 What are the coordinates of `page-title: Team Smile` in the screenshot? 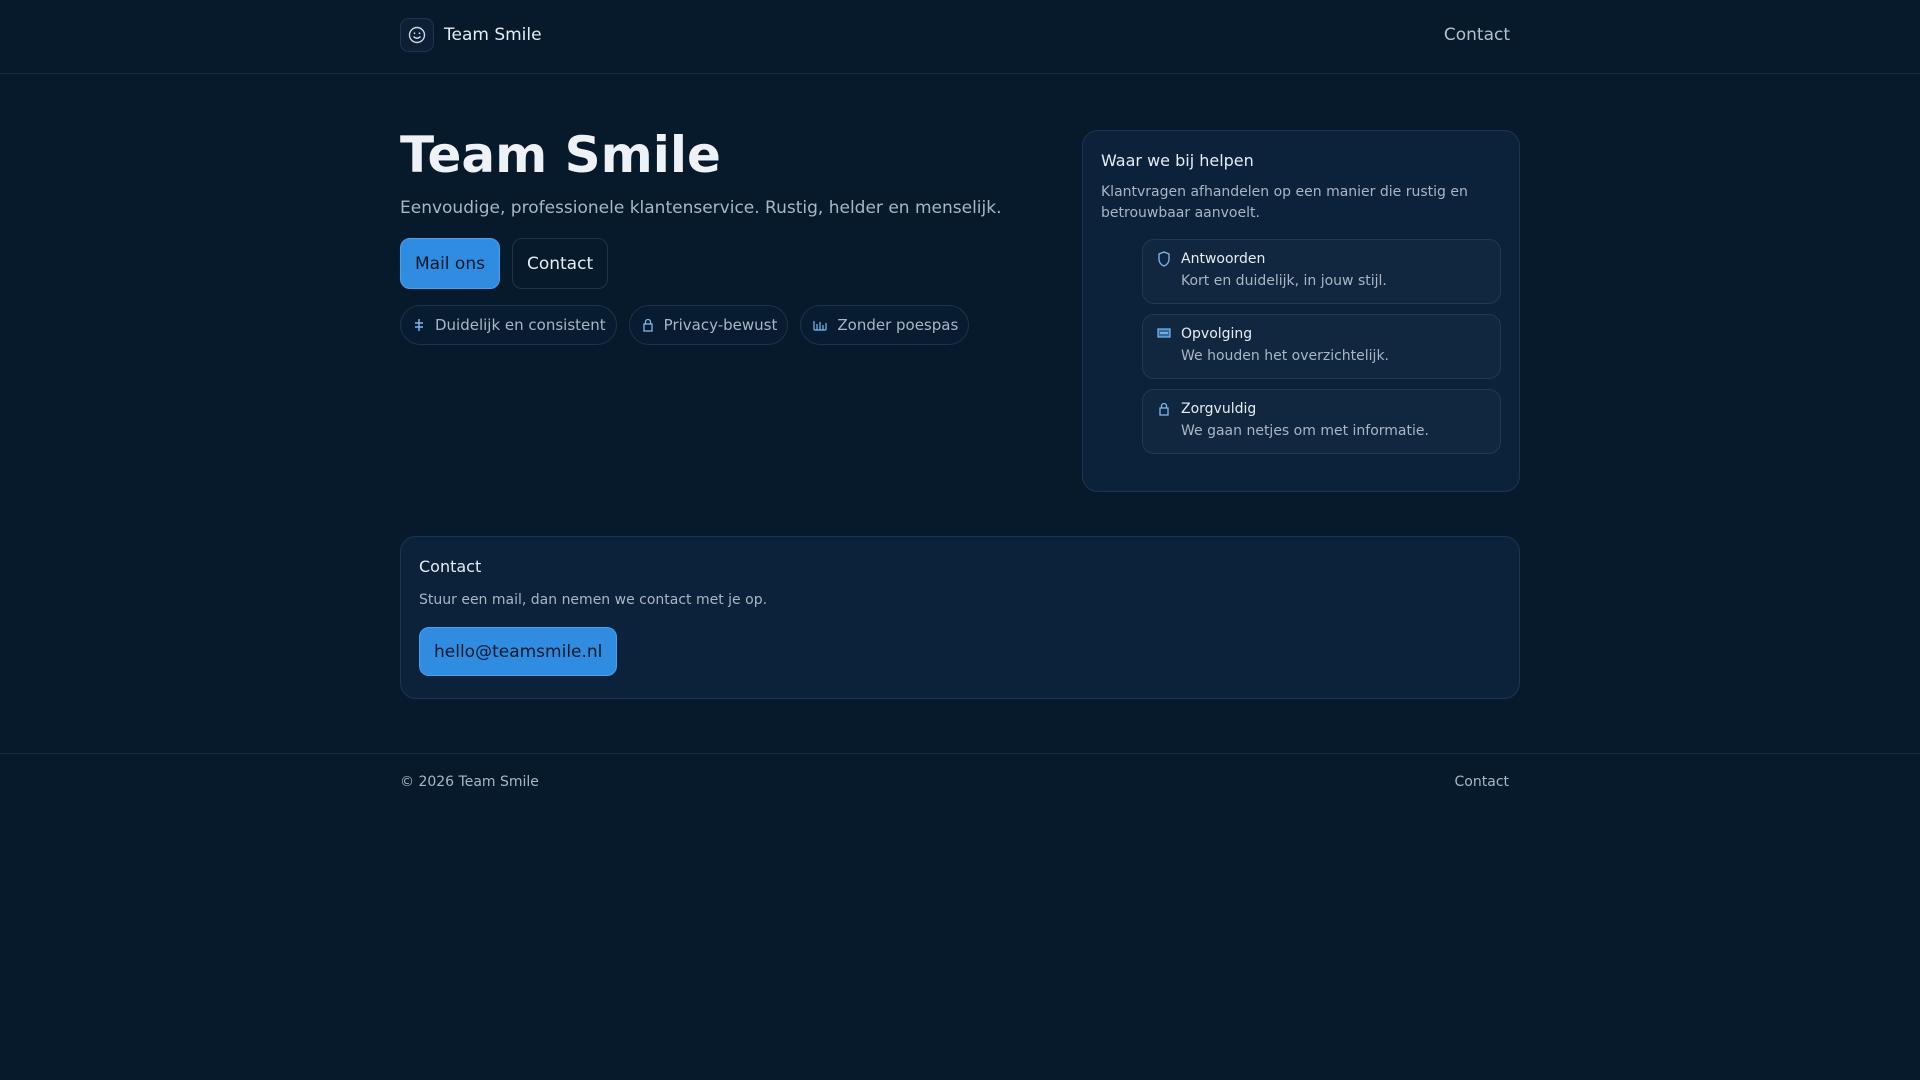 It's located at (560, 155).